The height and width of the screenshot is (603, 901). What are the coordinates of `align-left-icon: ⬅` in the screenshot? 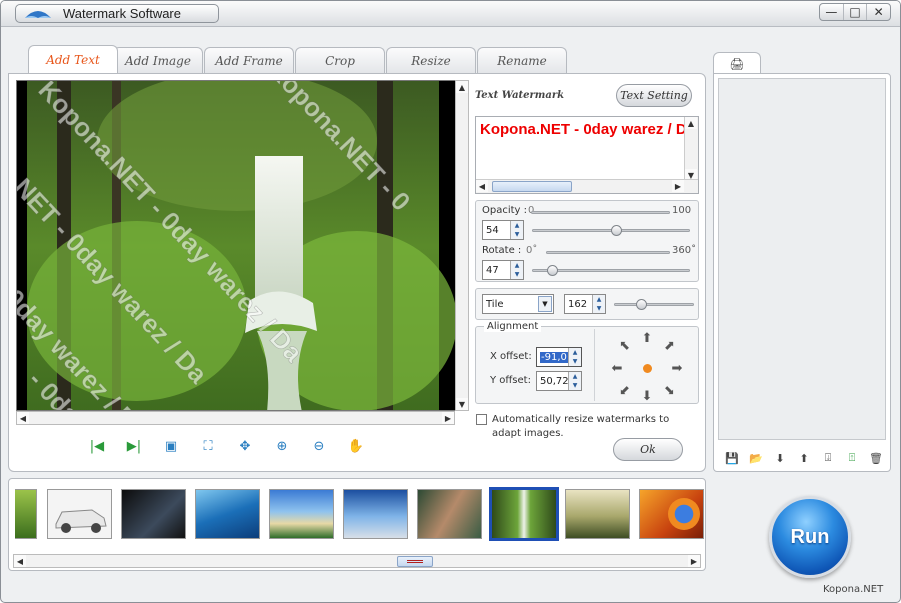 It's located at (617, 368).